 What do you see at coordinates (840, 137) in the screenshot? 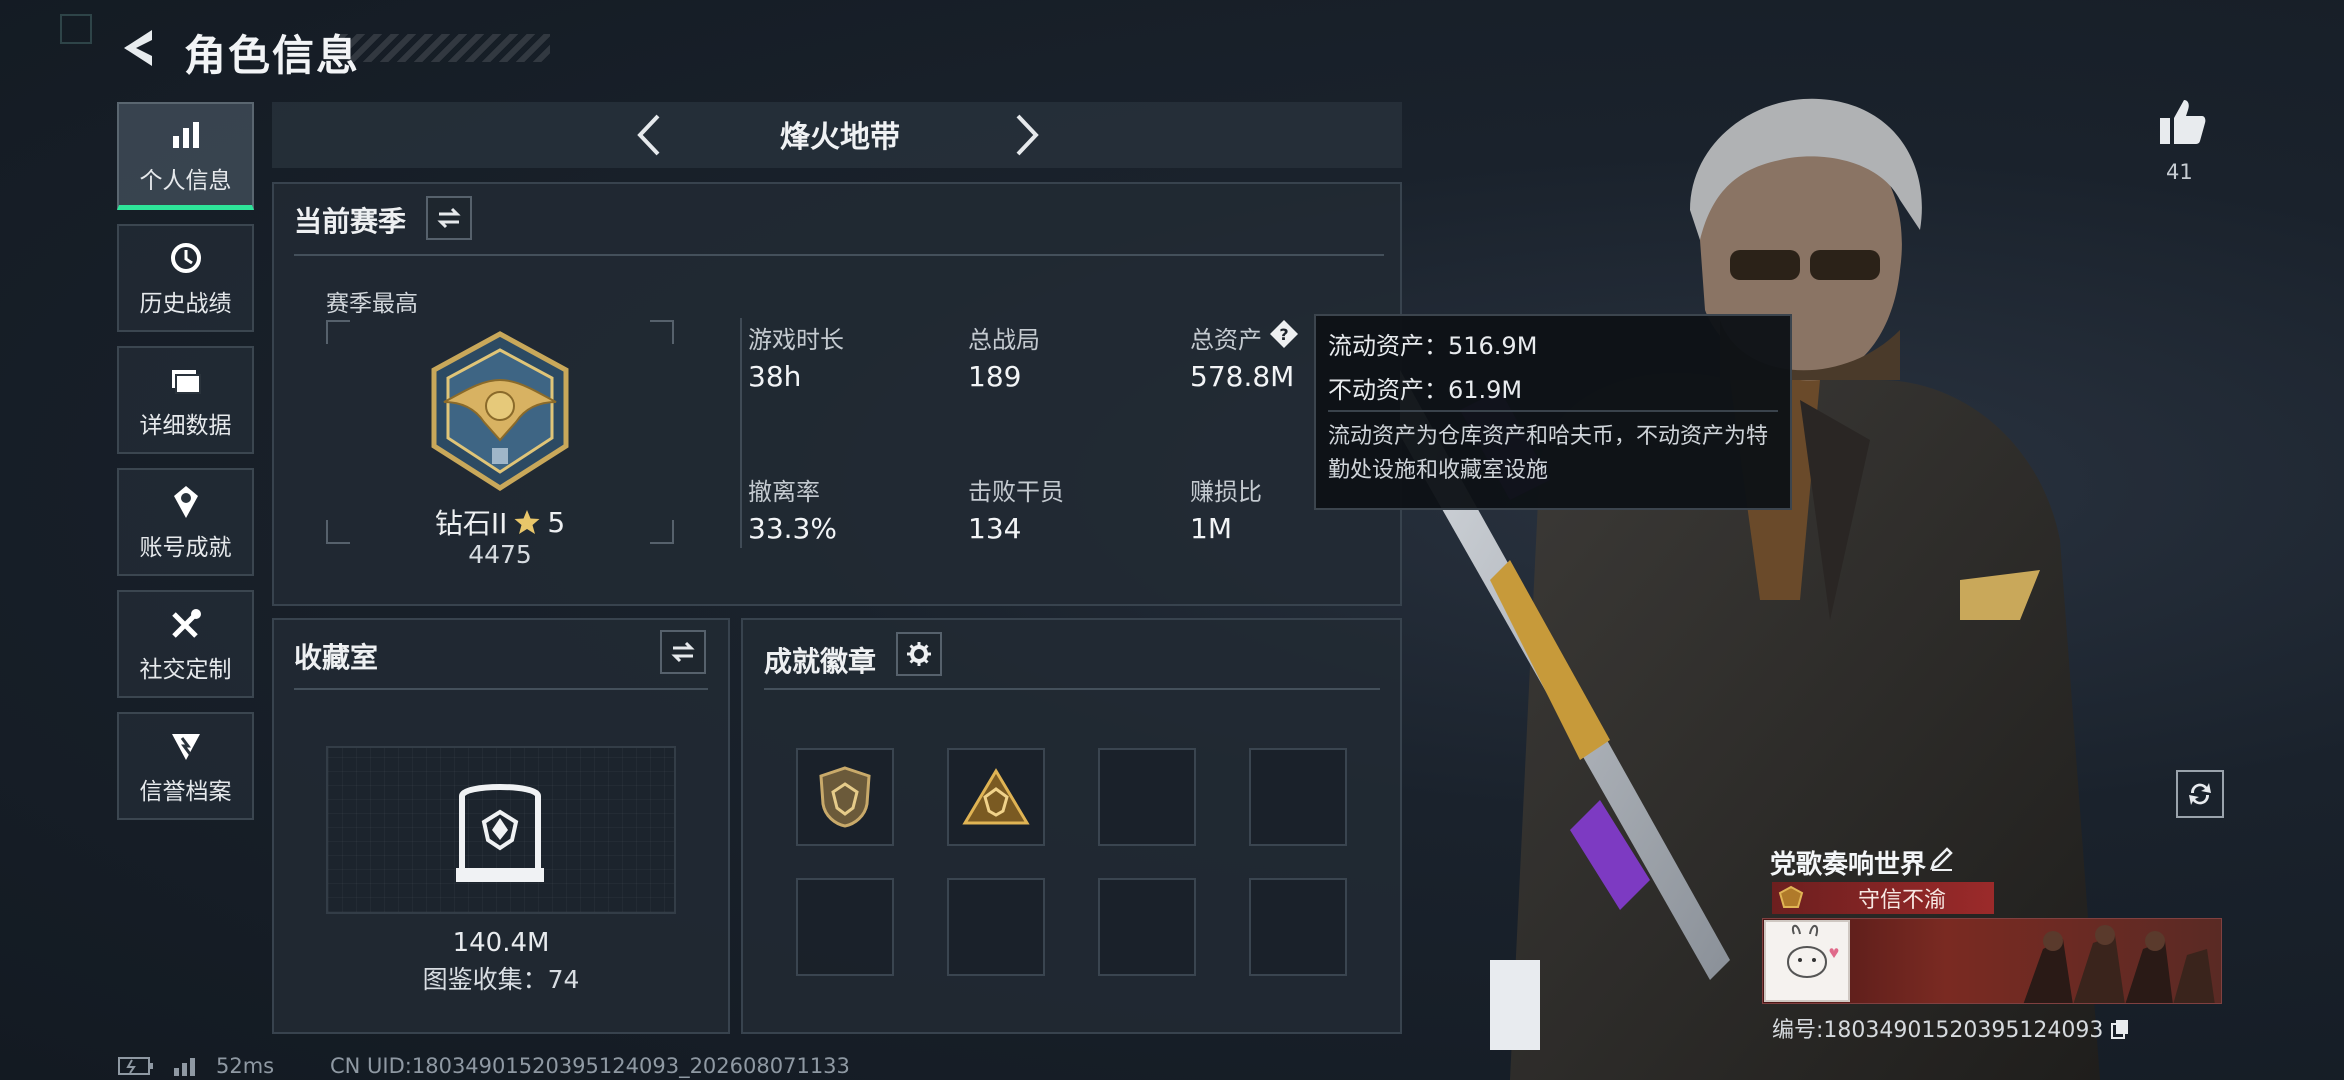
I see `mode-title: 烽火地带` at bounding box center [840, 137].